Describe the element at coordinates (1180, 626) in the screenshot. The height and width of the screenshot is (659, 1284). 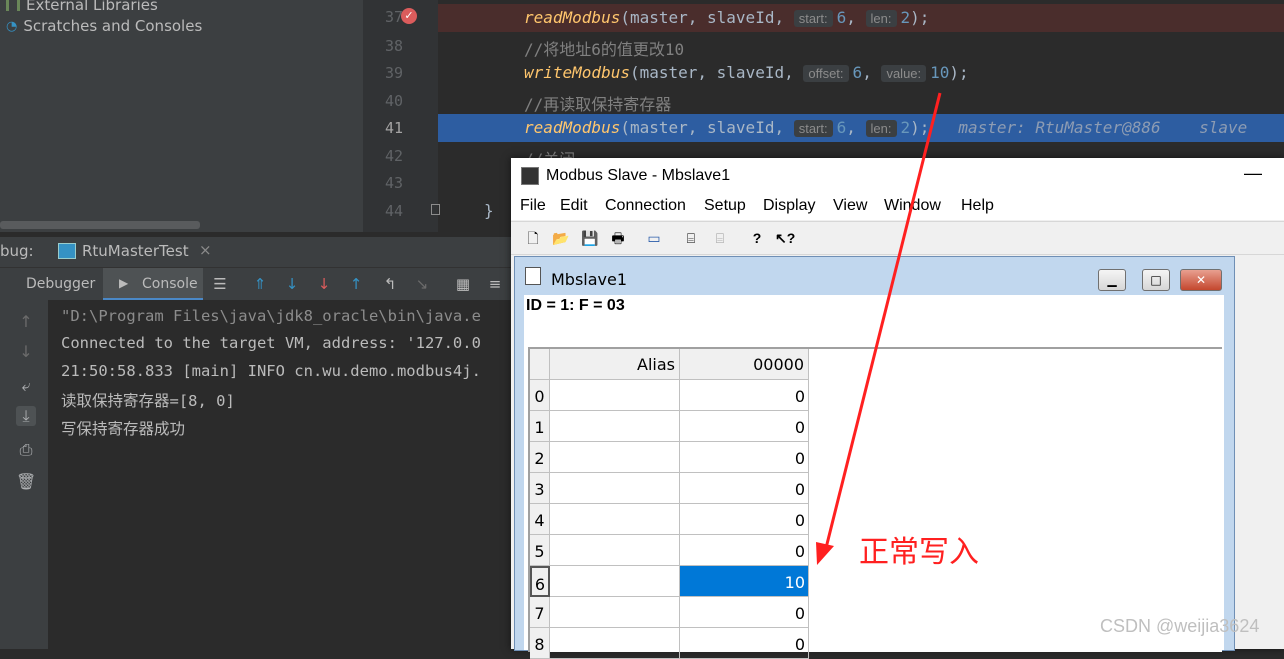
I see `watermark: CSDN @weijia3624` at that location.